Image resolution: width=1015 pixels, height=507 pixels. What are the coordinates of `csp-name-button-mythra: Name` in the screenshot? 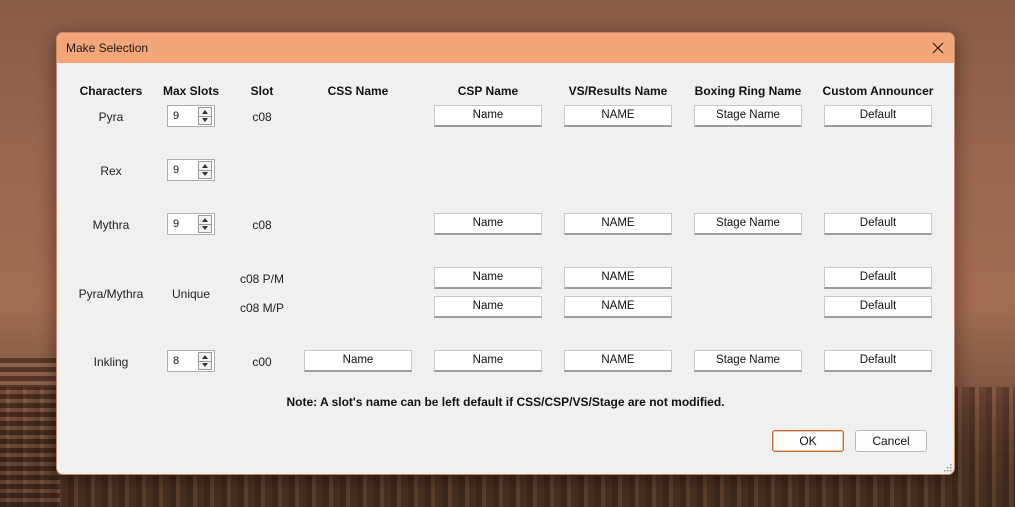 It's located at (488, 224).